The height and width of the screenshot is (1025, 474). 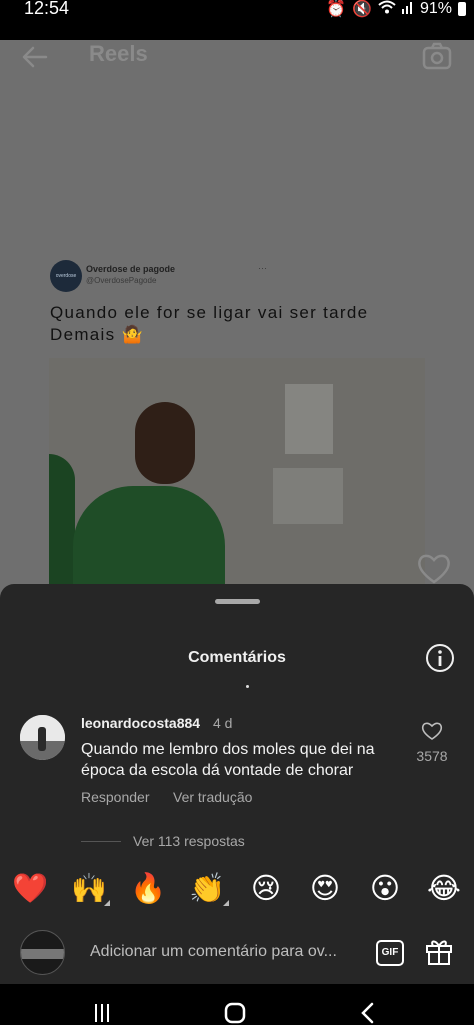 What do you see at coordinates (247, 686) in the screenshot?
I see `divider-dot` at bounding box center [247, 686].